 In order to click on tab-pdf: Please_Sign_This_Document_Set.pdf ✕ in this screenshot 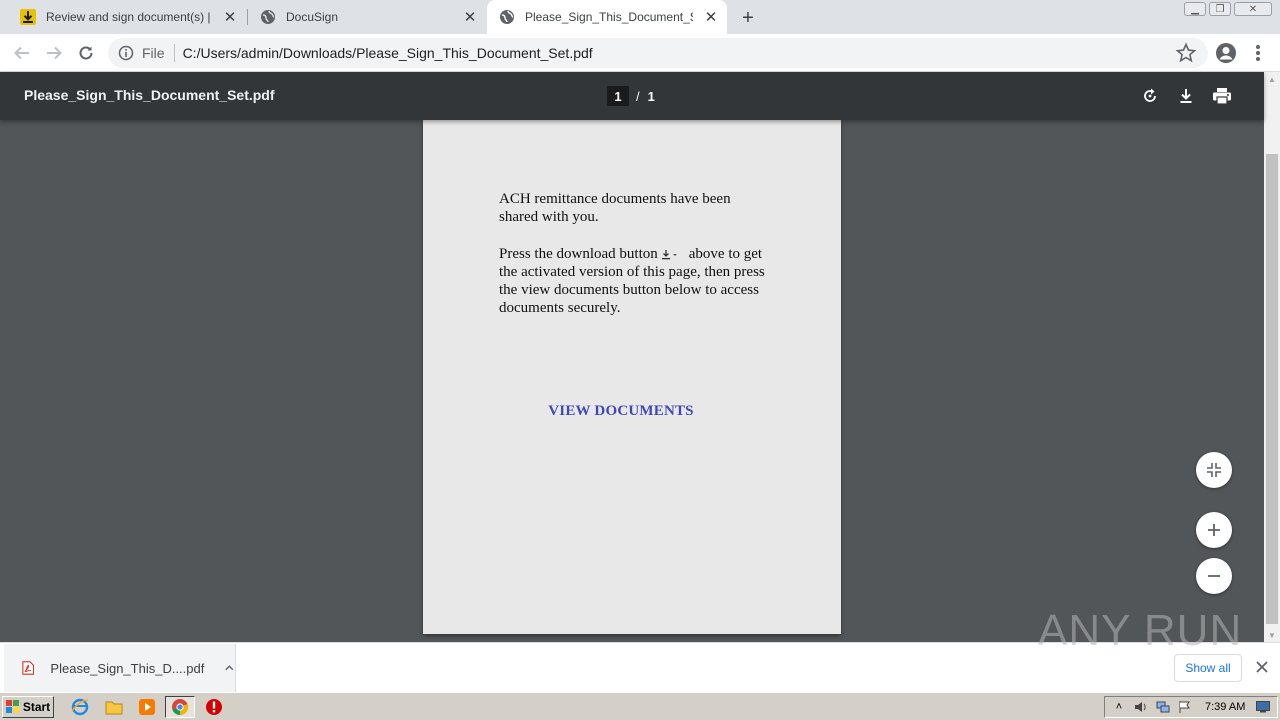, I will do `click(607, 17)`.